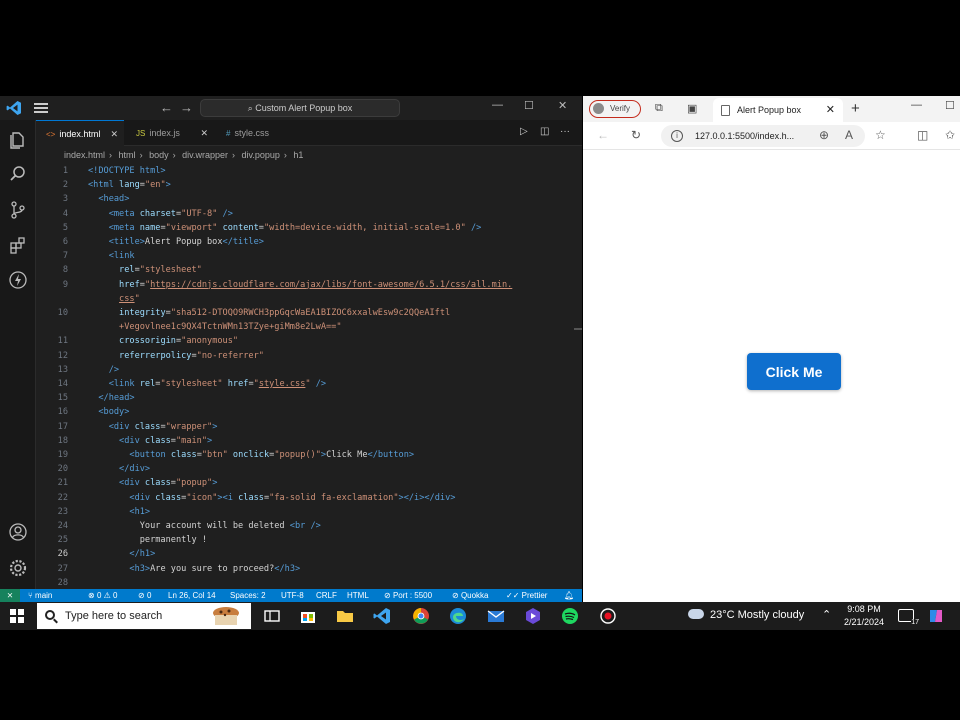  What do you see at coordinates (692, 108) in the screenshot?
I see `tab-actions-icon: ▣` at bounding box center [692, 108].